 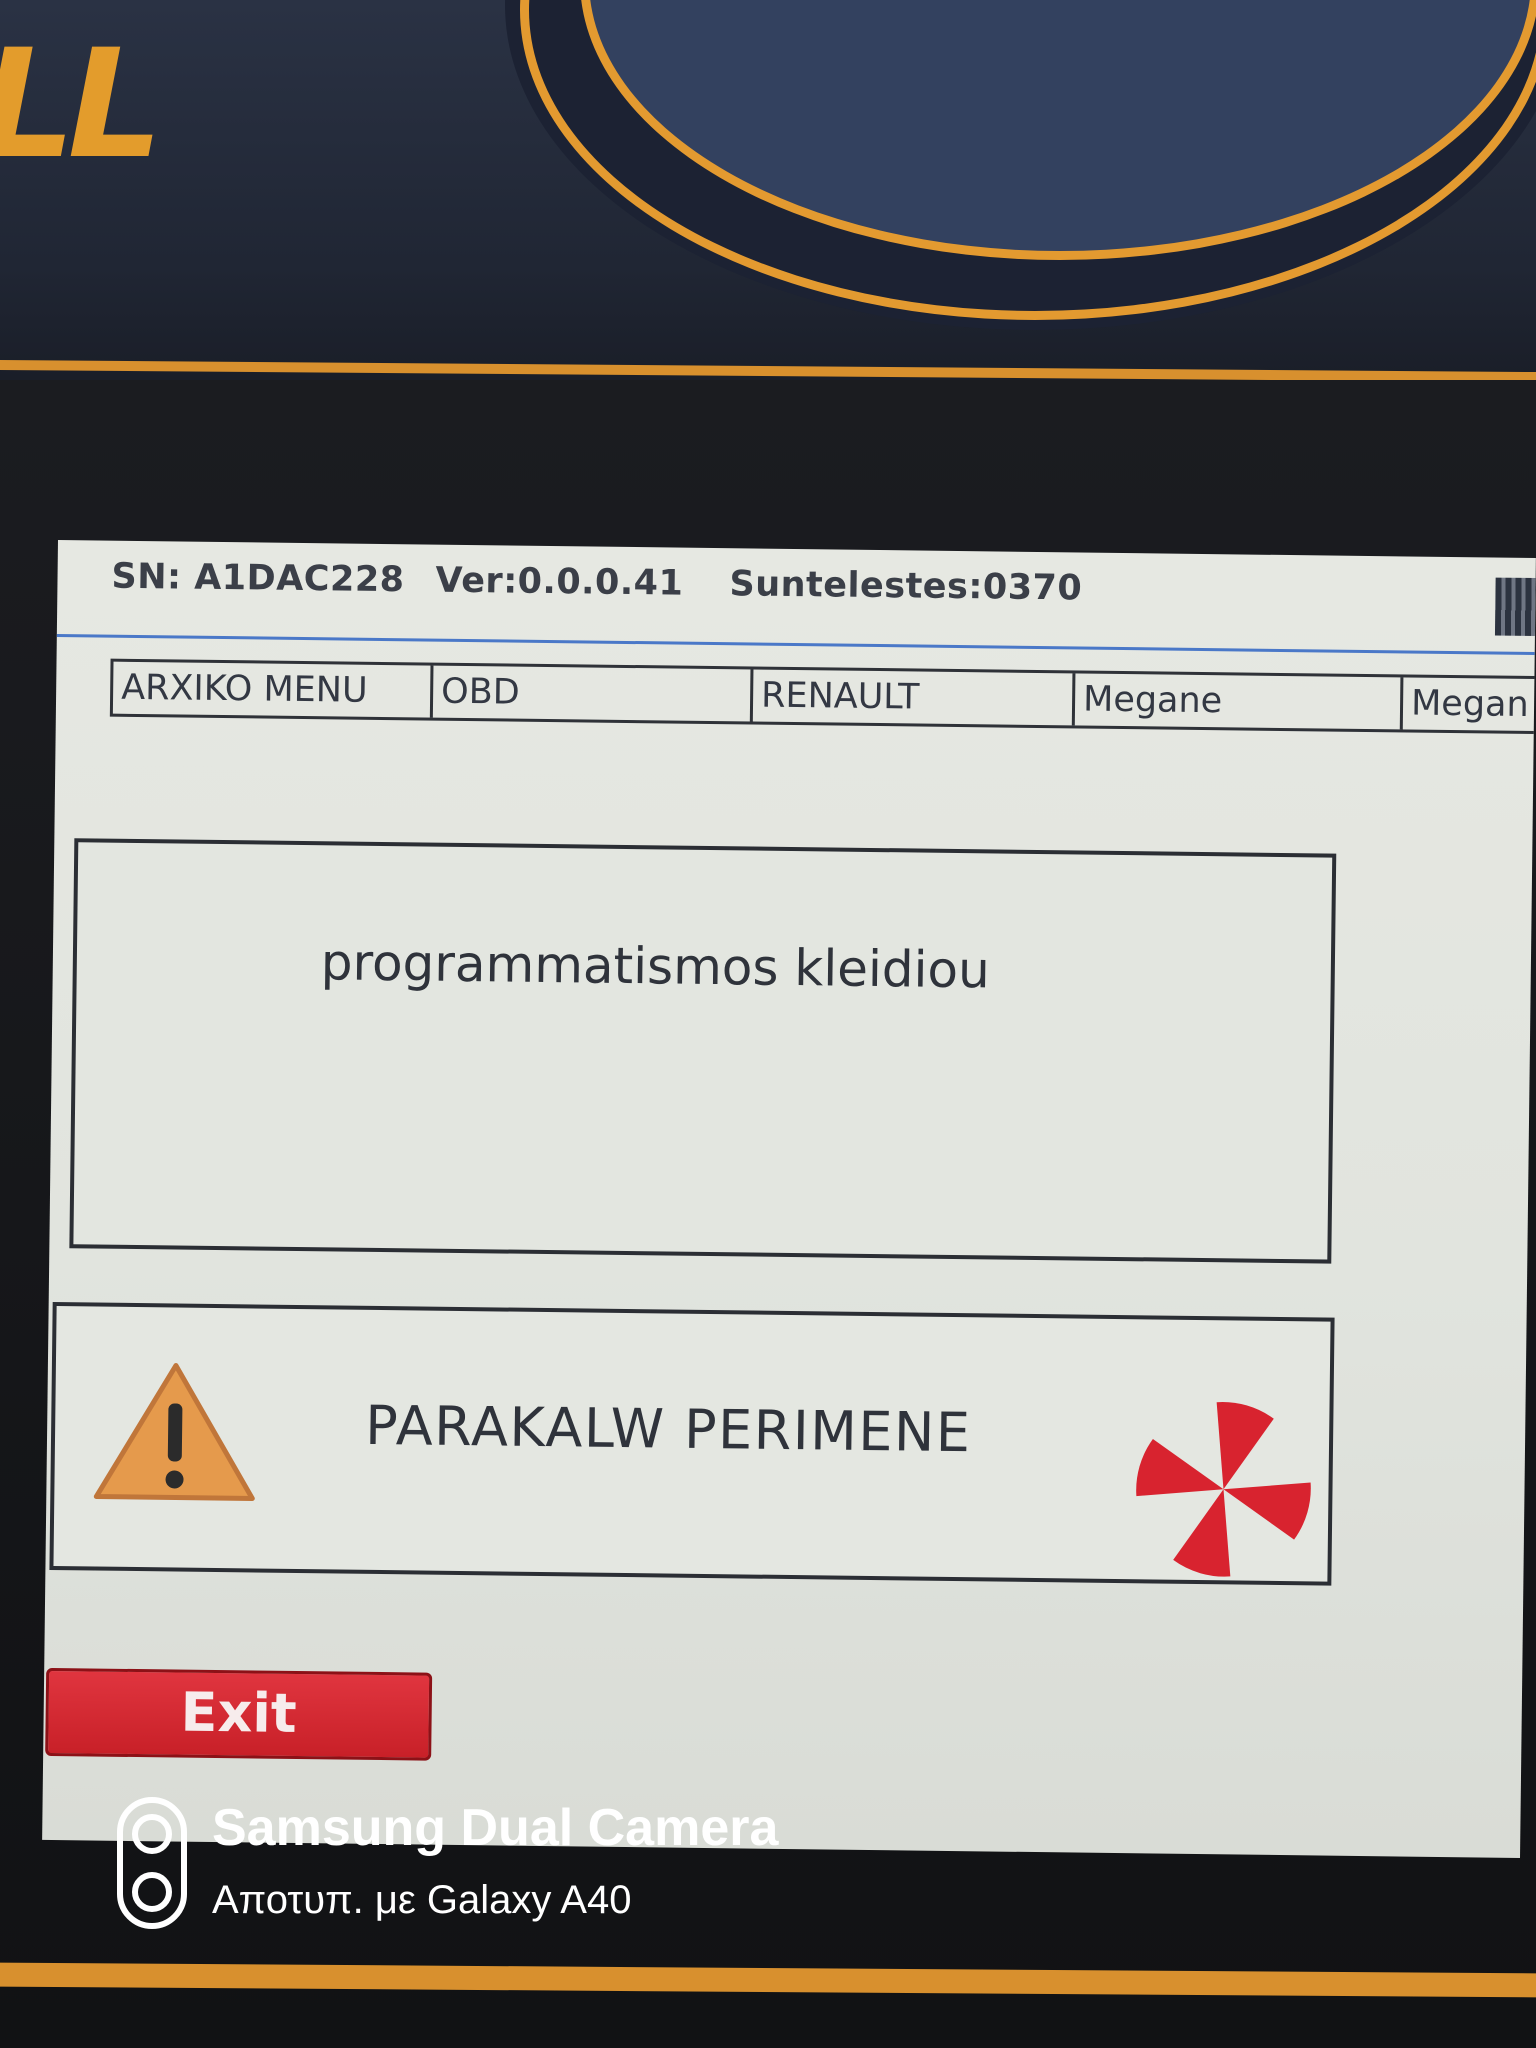 I want to click on please-wait-box: PARAKALW PERIMENE, so click(x=692, y=1443).